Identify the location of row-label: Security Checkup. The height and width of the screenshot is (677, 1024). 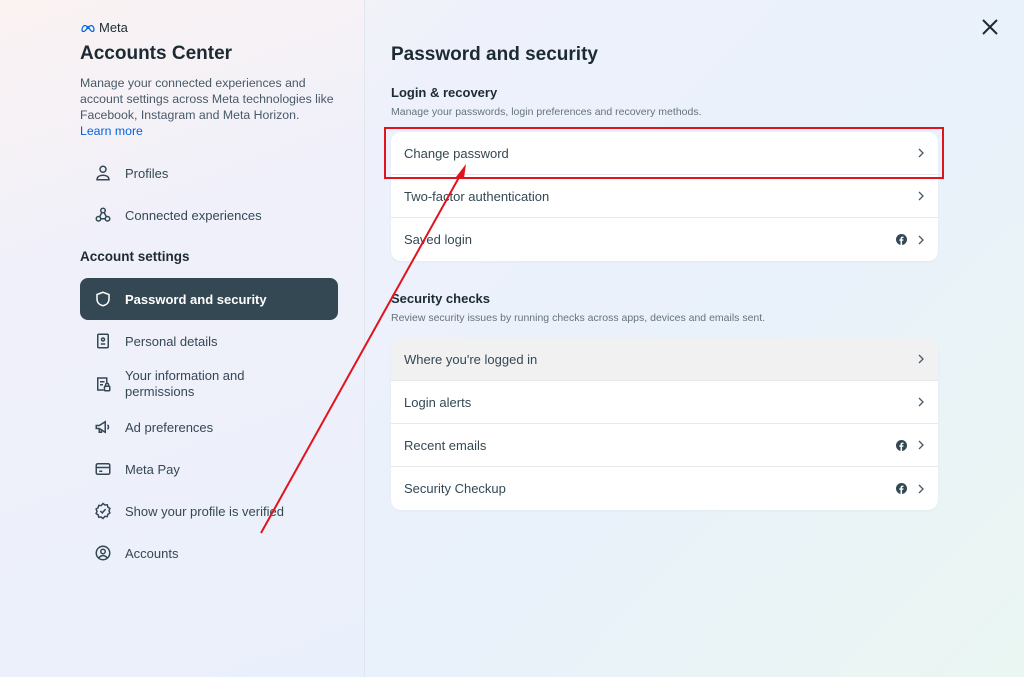
(455, 488).